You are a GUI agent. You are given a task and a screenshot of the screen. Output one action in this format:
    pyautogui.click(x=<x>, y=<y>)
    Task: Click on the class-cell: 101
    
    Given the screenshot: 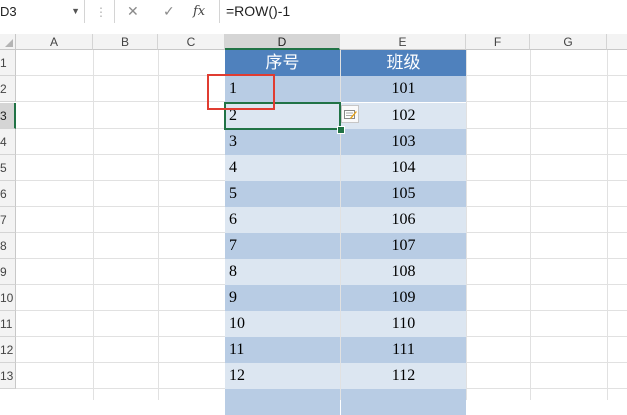 What is the action you would take?
    pyautogui.click(x=403, y=89)
    